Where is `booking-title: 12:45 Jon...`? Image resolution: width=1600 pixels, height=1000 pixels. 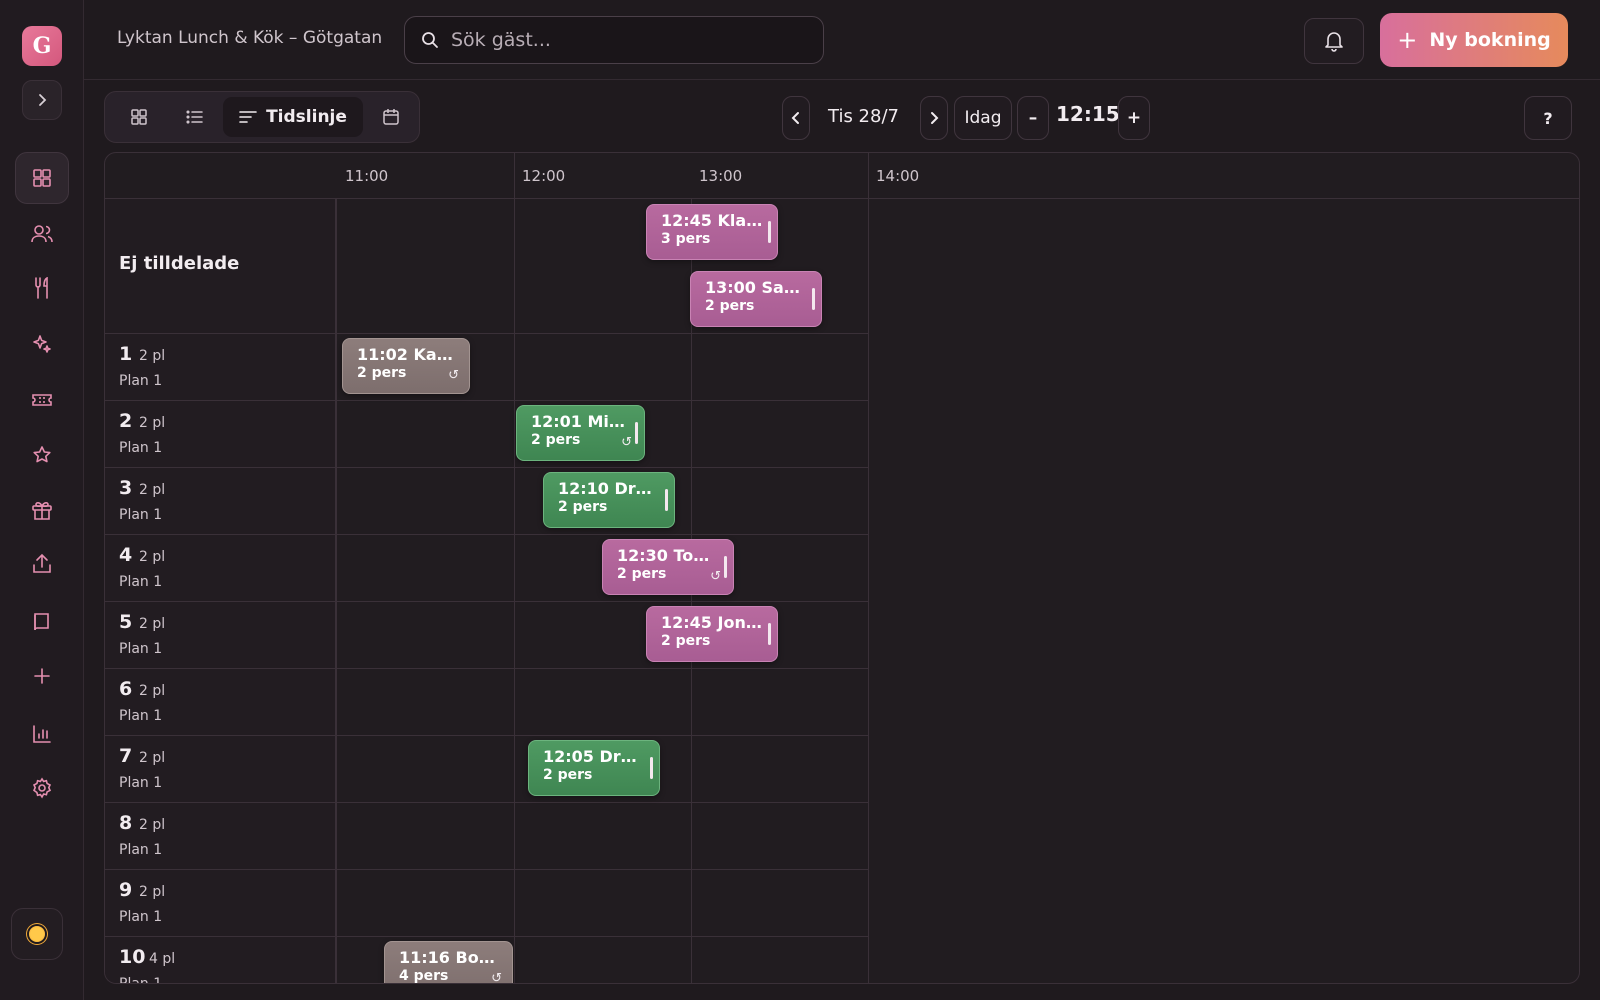 booking-title: 12:45 Jon... is located at coordinates (712, 622).